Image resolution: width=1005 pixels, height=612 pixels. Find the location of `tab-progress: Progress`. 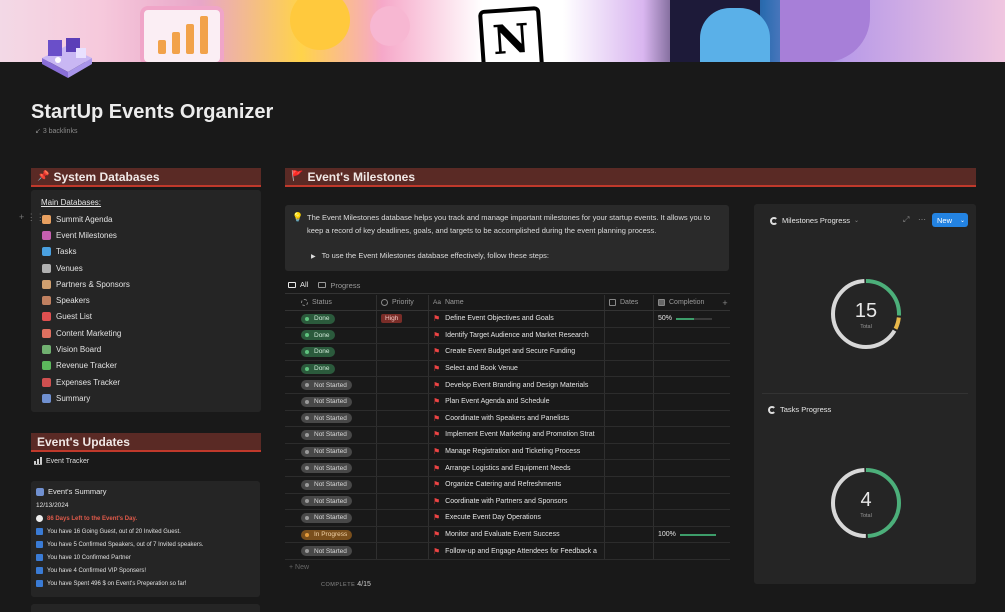

tab-progress: Progress is located at coordinates (339, 287).